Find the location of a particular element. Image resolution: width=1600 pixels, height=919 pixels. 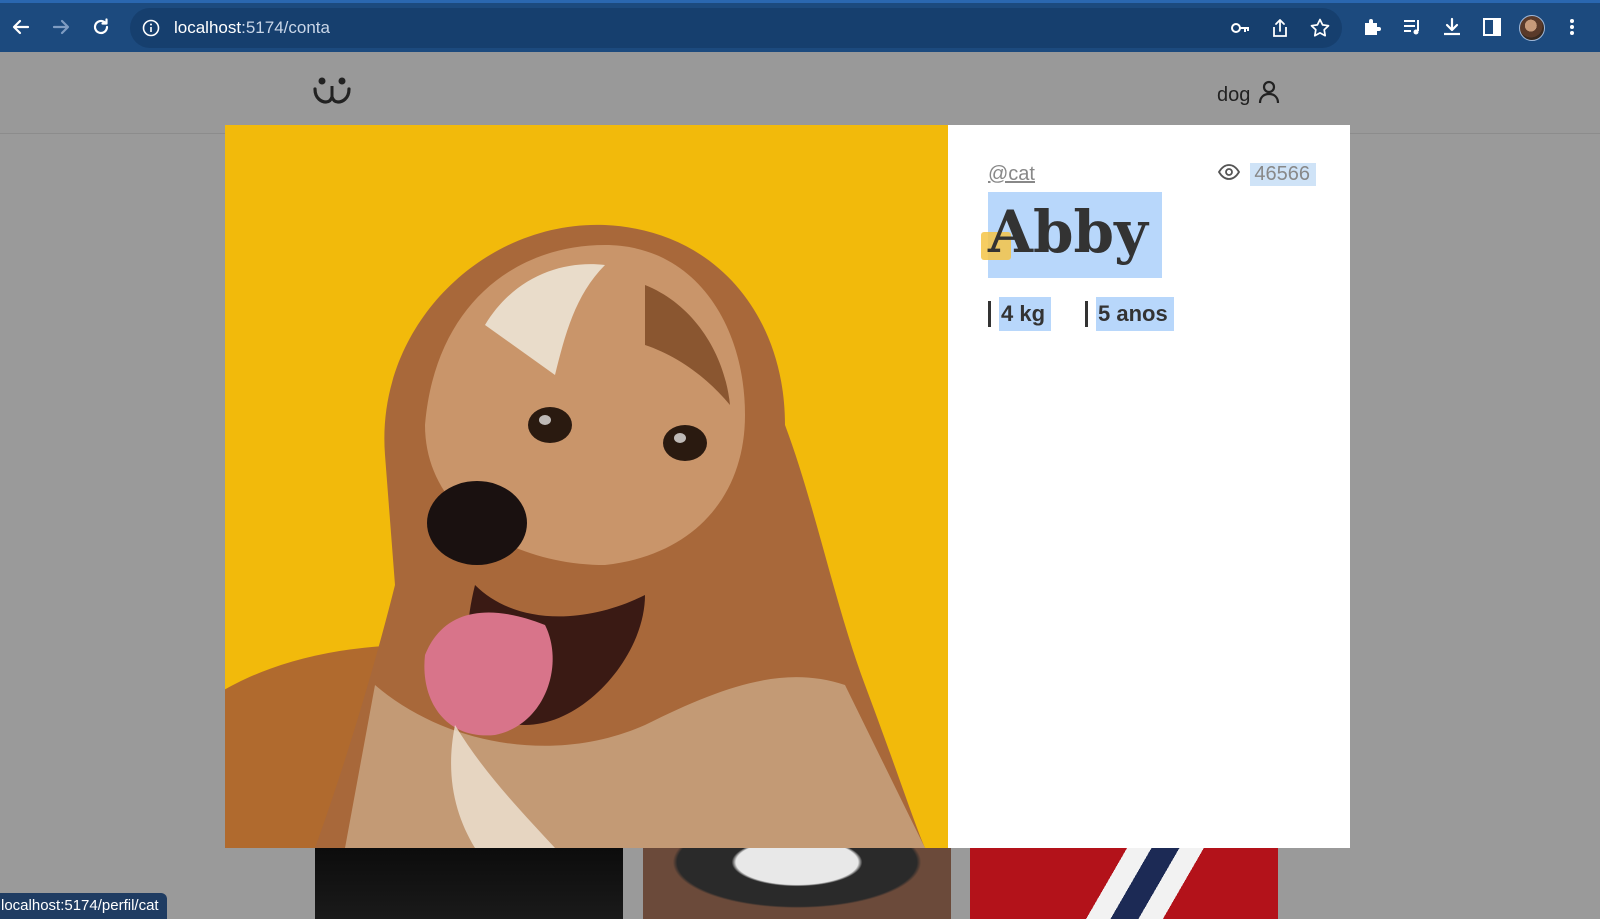

browser-toolbar: localhost:5174/conta is located at coordinates (800, 26).